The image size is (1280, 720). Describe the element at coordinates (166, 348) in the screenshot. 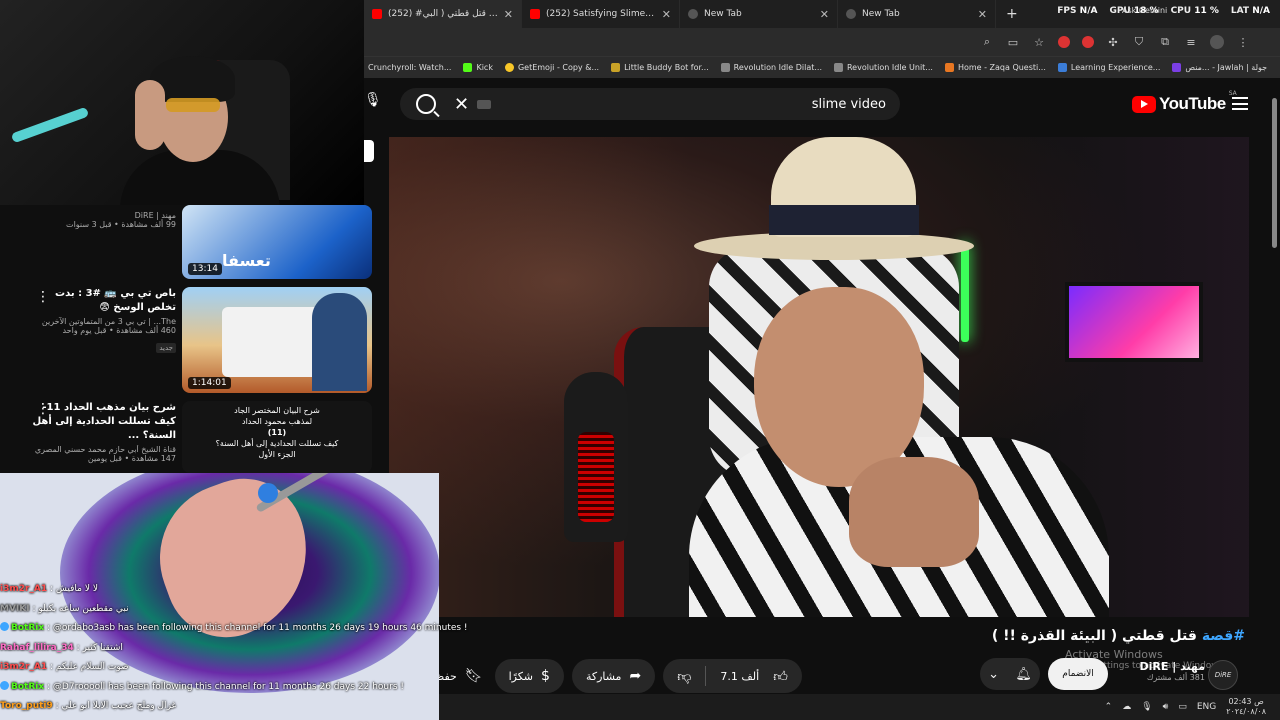

I see `new-badge: جديد` at that location.